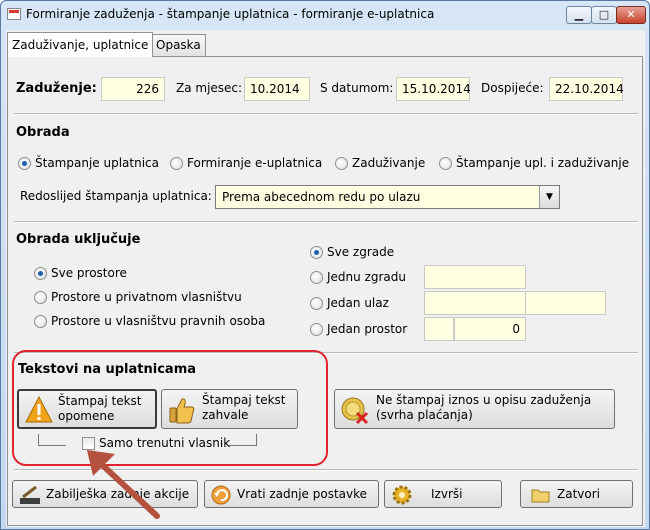 The height and width of the screenshot is (530, 650). I want to click on undo-icon, so click(221, 495).